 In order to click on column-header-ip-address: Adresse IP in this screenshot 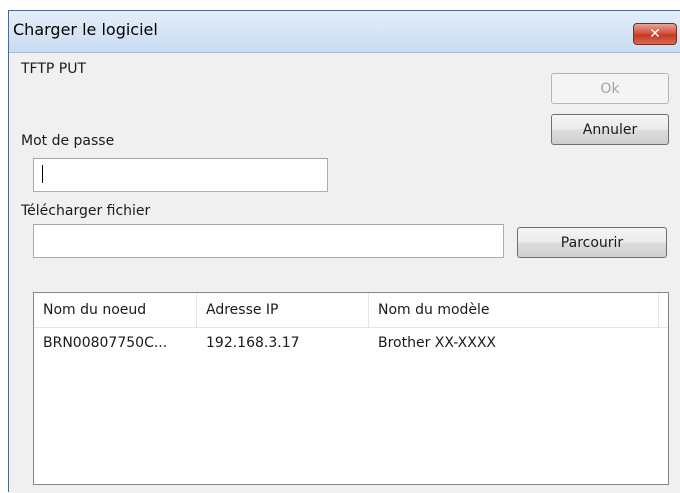, I will do `click(283, 310)`.